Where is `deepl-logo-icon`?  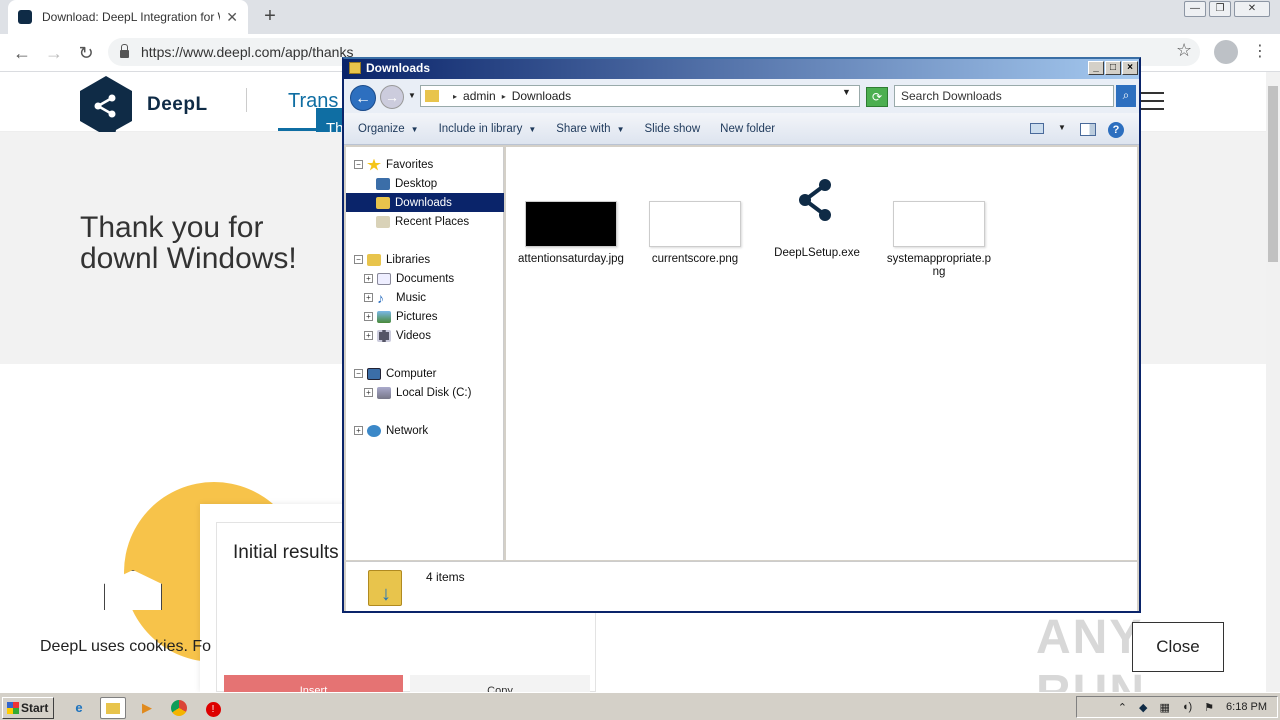 deepl-logo-icon is located at coordinates (106, 108).